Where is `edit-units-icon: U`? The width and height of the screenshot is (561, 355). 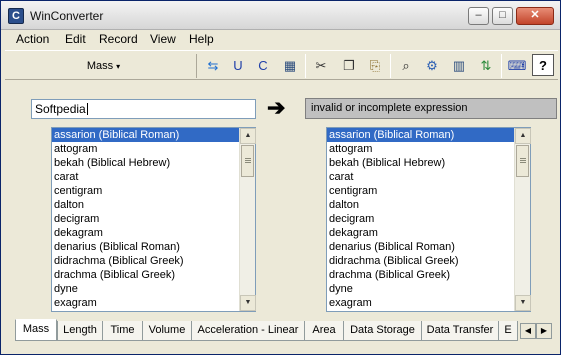
edit-units-icon: U is located at coordinates (238, 65).